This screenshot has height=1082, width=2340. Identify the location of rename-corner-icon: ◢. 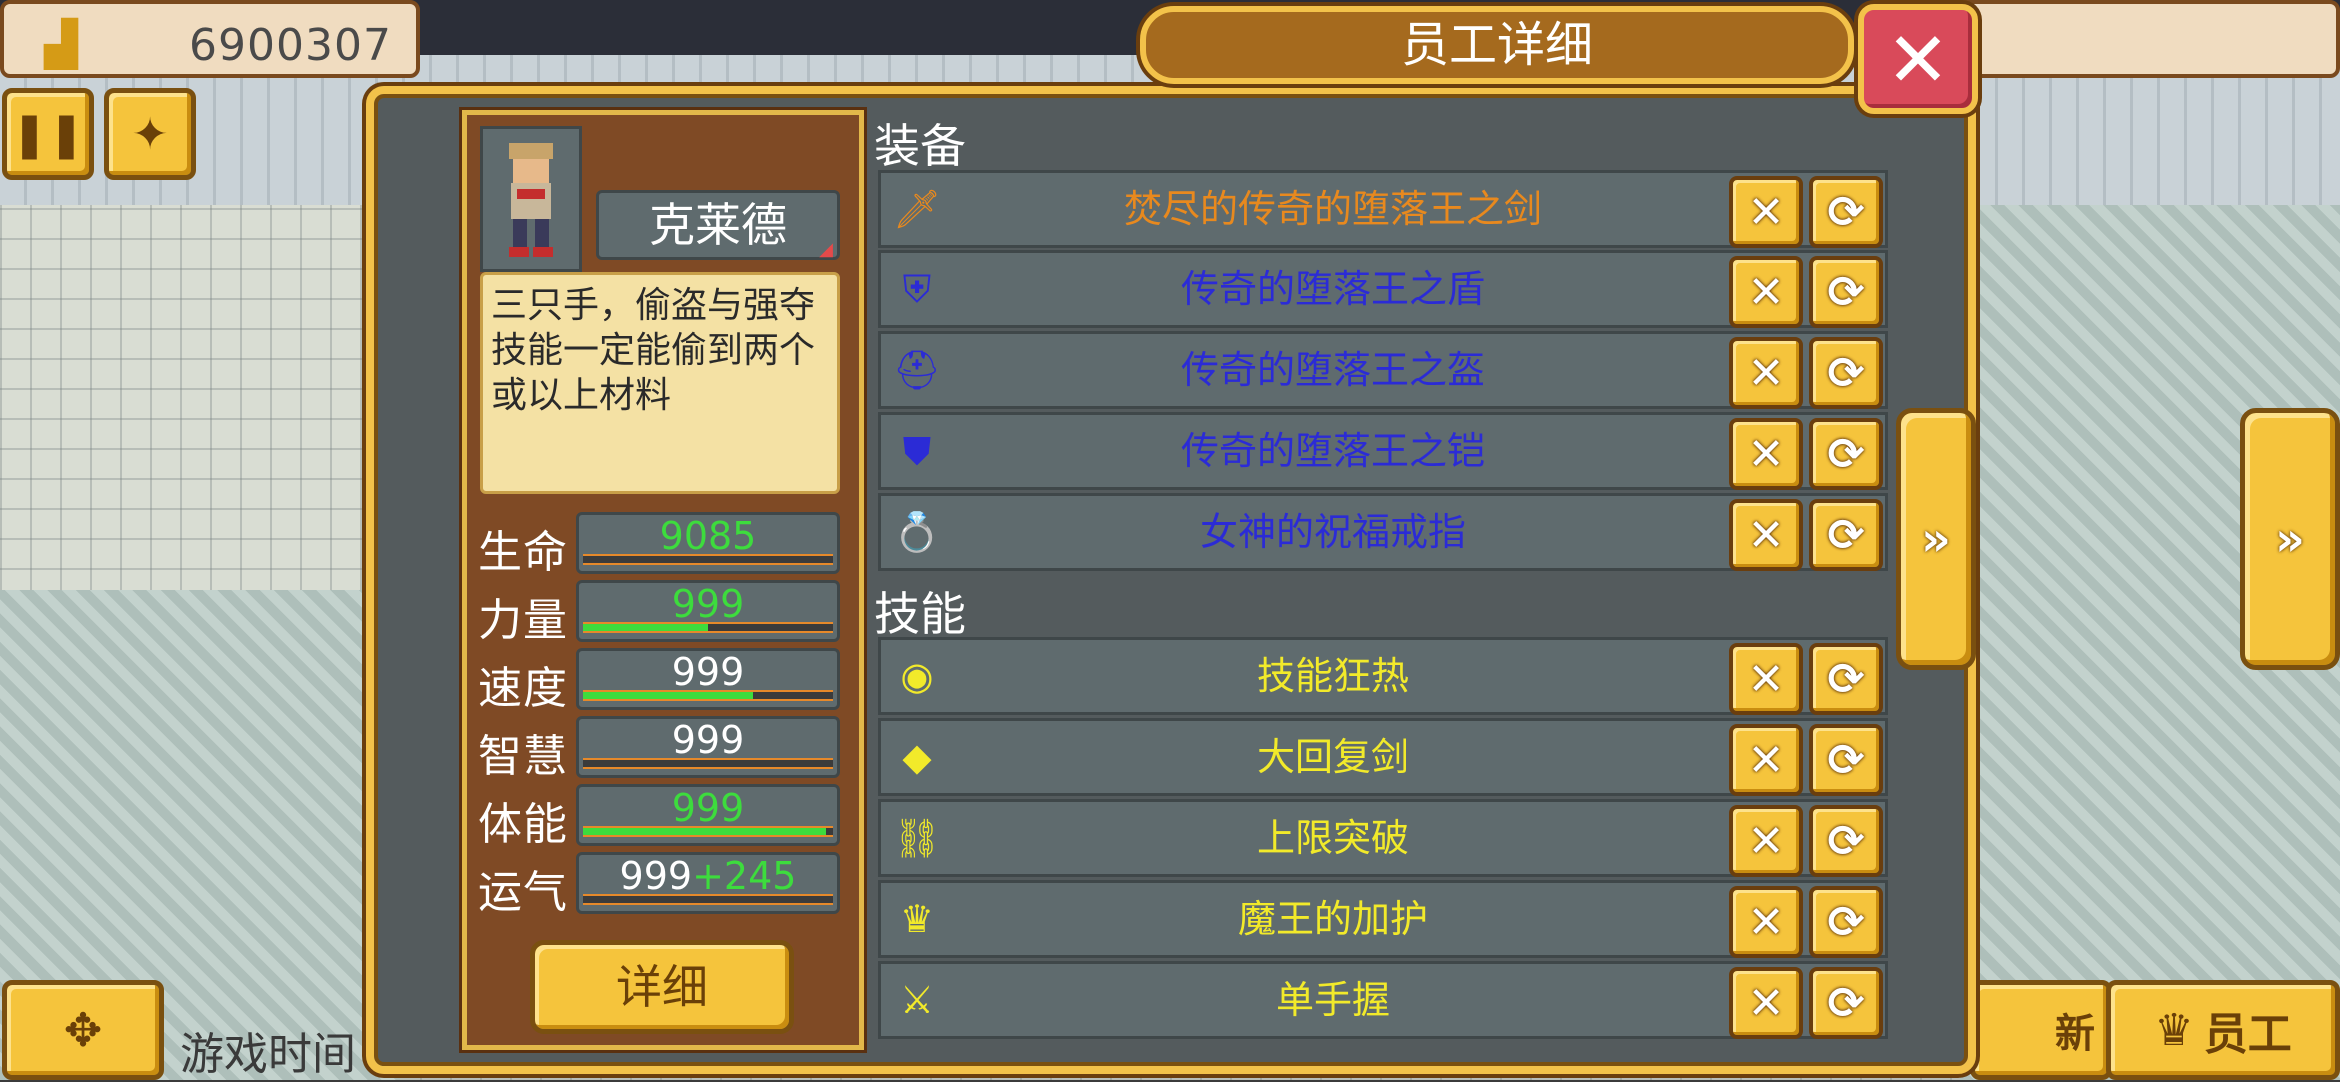
(826, 249).